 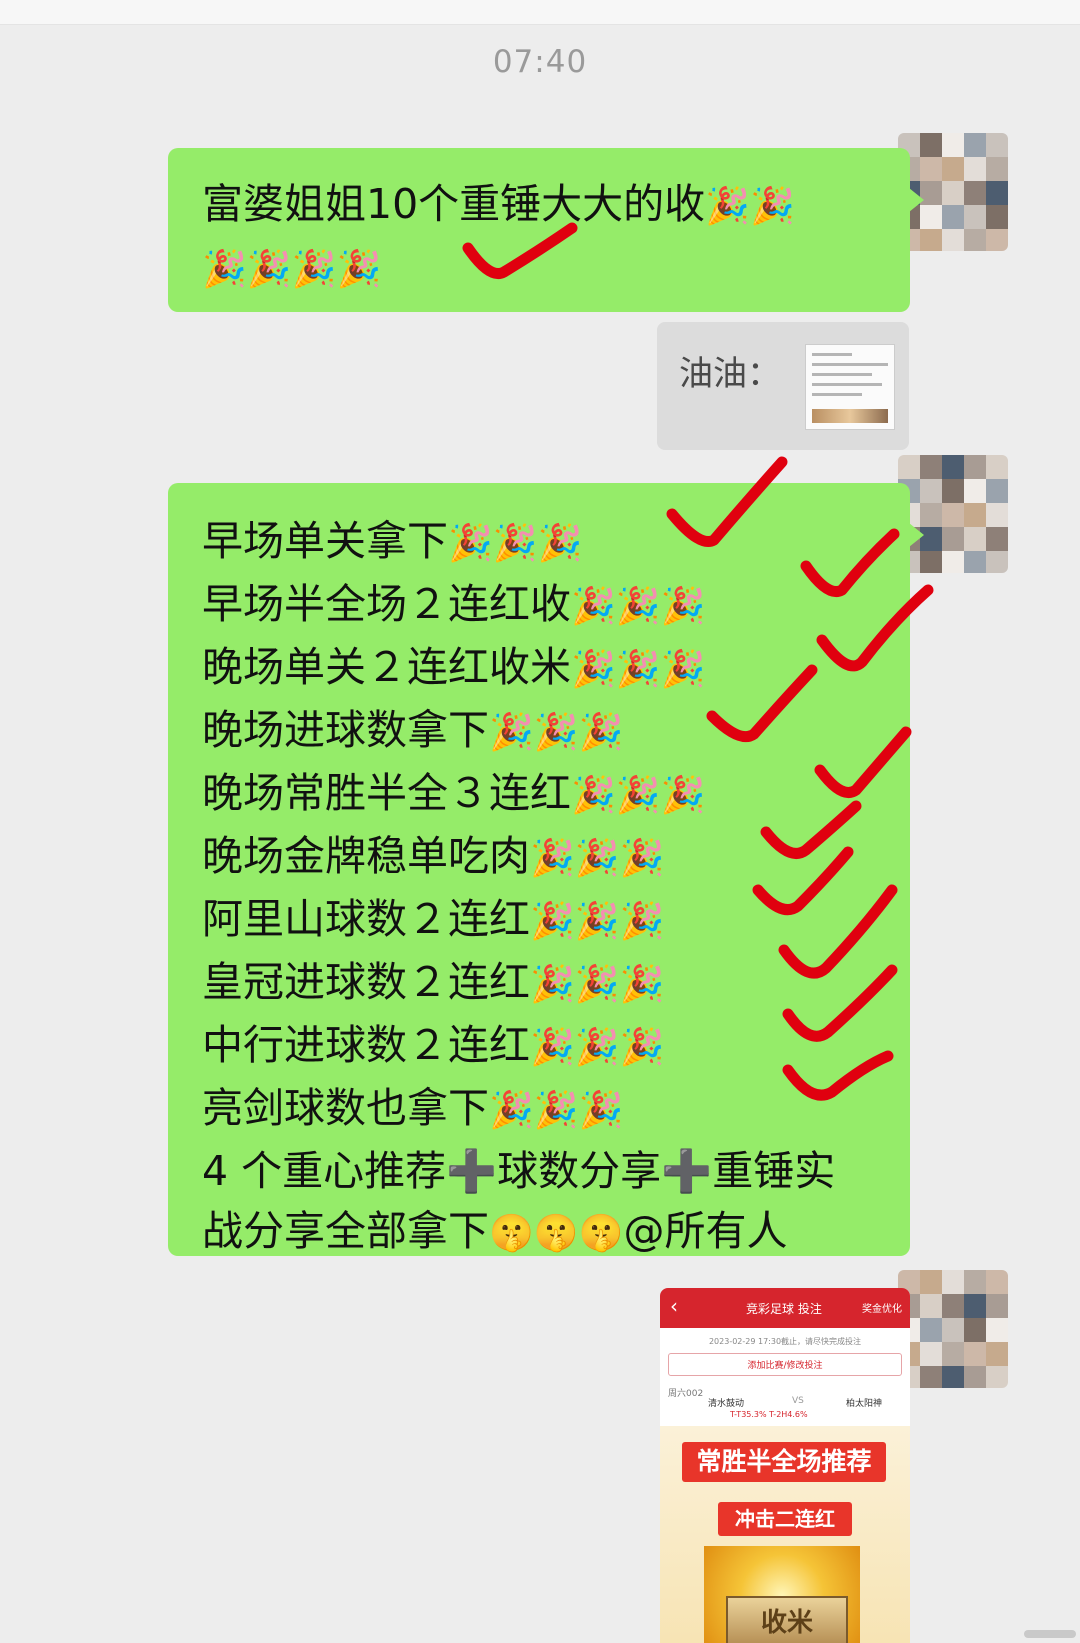 What do you see at coordinates (519, 1171) in the screenshot?
I see `message-text: 4 个重心推荐➕球数分享➕重锤实` at bounding box center [519, 1171].